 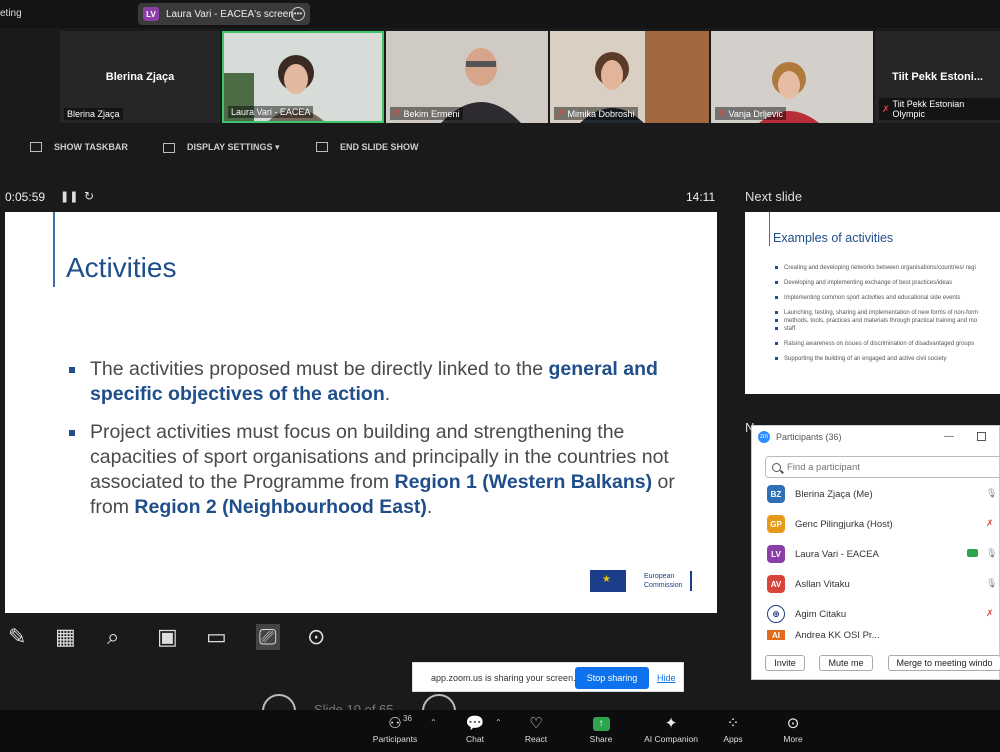 I want to click on participant-row: LV Laura Vari - EACEA 🎙, so click(x=883, y=554).